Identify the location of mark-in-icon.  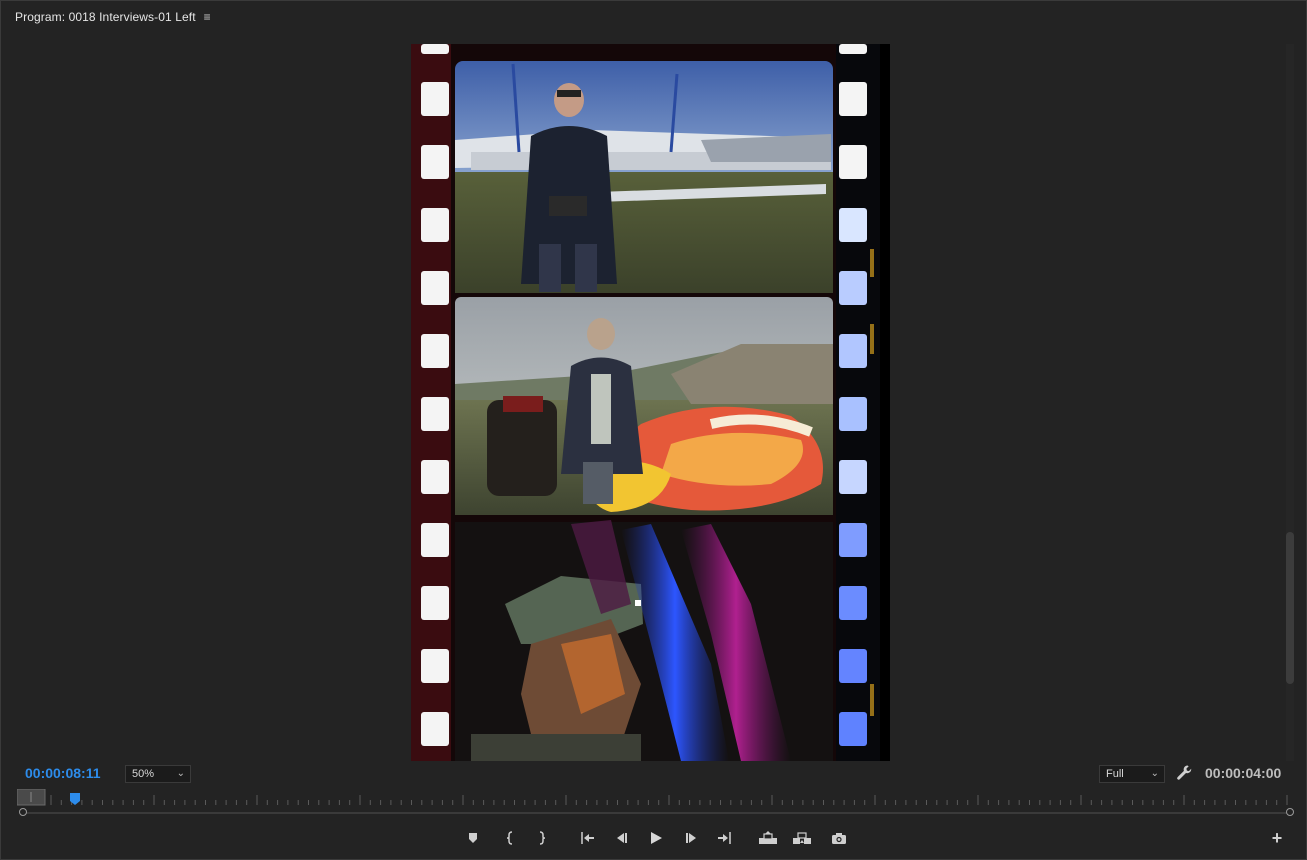
(509, 838).